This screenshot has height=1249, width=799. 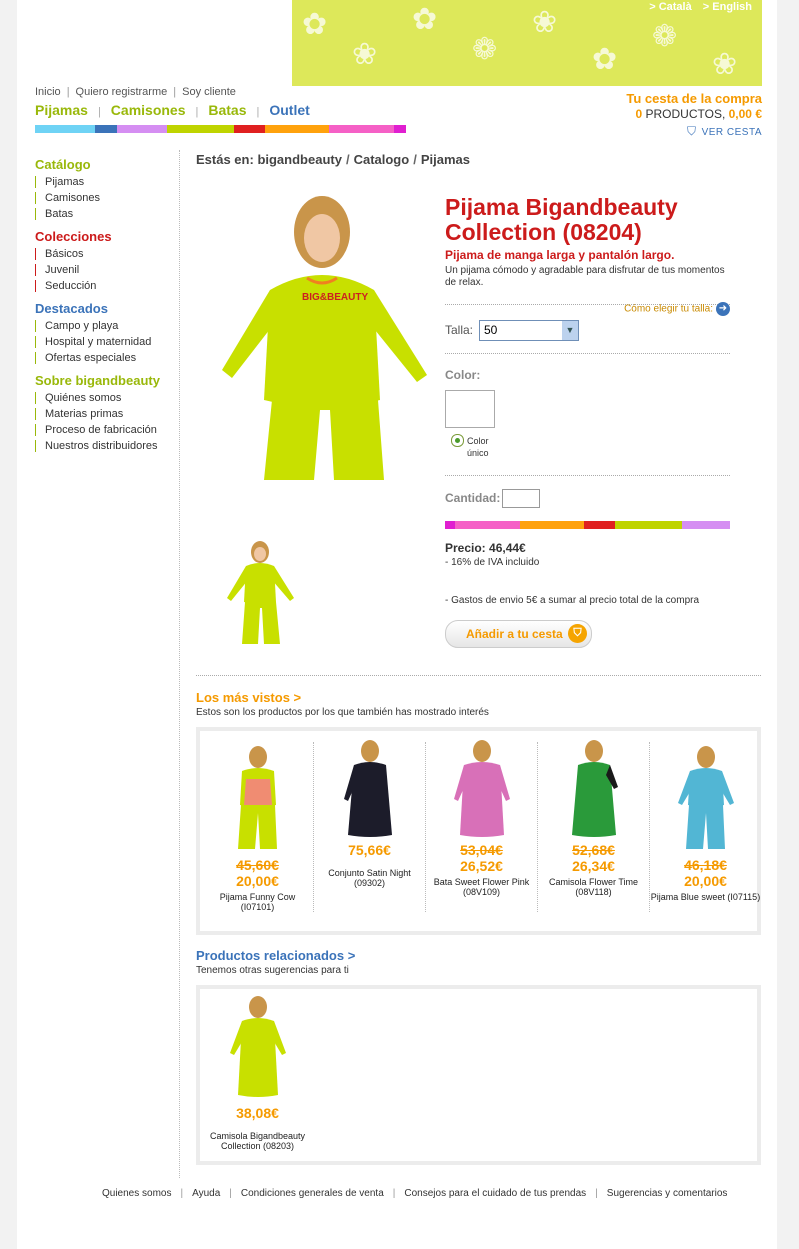 I want to click on product-old-price: 53,04€, so click(x=481, y=850).